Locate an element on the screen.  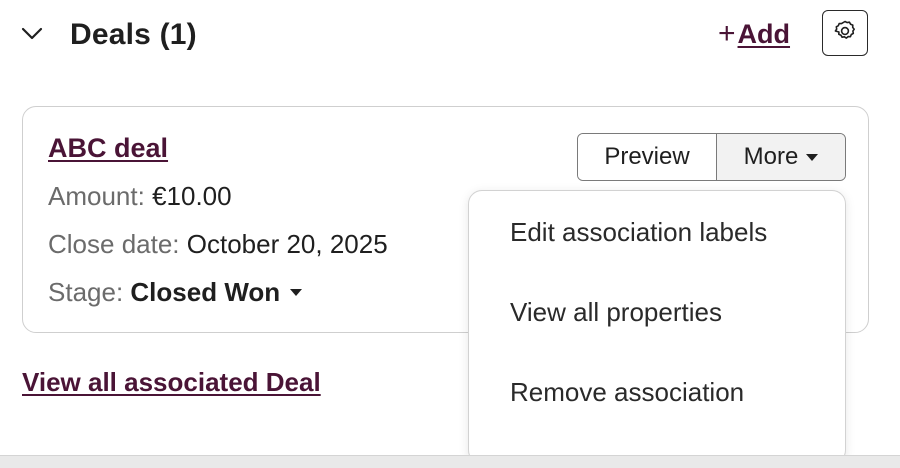
more-label: More is located at coordinates (771, 156).